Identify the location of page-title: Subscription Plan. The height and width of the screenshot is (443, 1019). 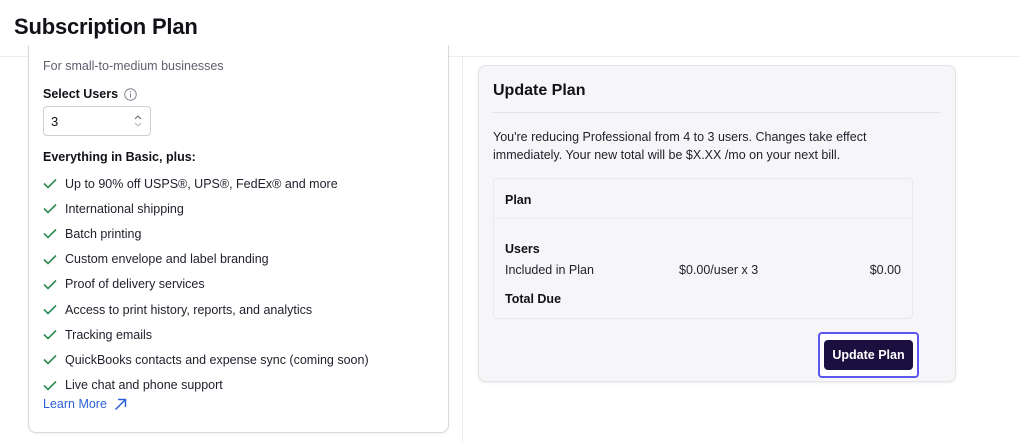
(106, 26).